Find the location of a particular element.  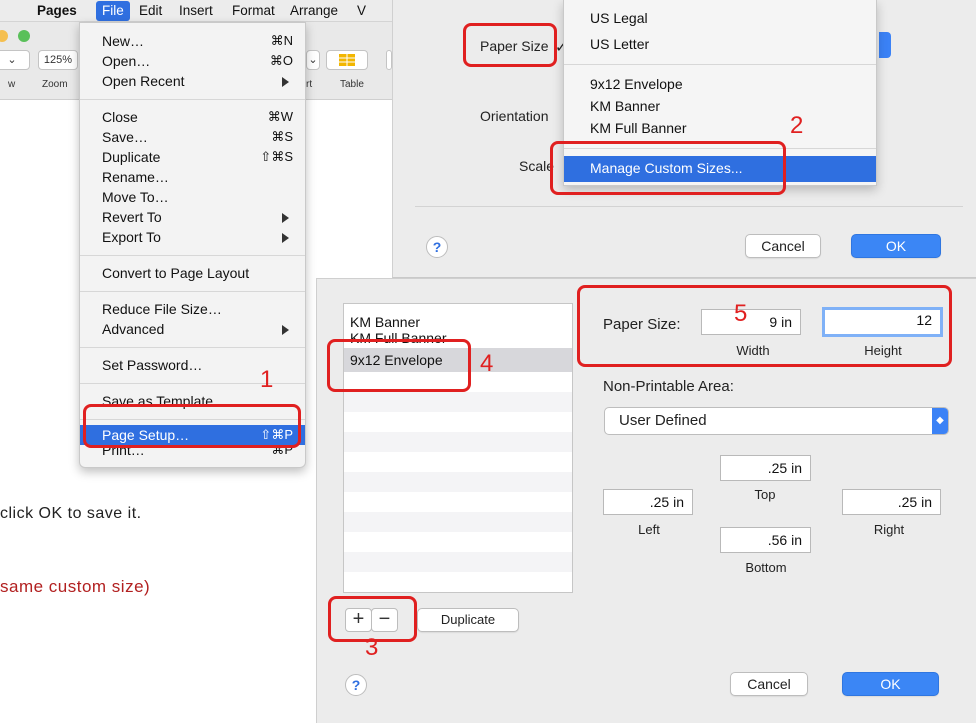

step-number-3: 3 is located at coordinates (372, 647).